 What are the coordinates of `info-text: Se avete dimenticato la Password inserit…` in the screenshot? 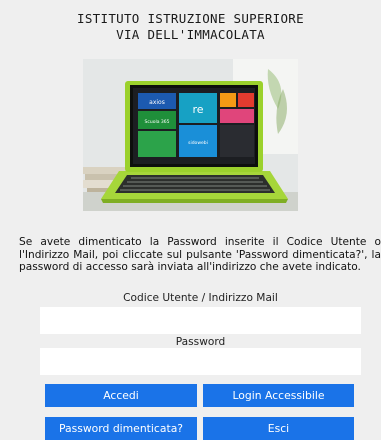 It's located at (200, 254).